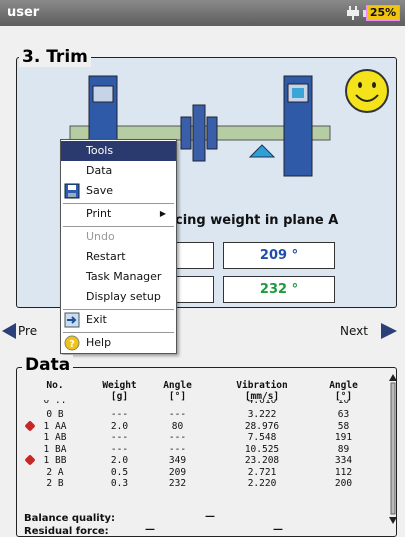 This screenshot has height=537, width=405. Describe the element at coordinates (177, 483) in the screenshot. I see `table-cell: 232` at that location.